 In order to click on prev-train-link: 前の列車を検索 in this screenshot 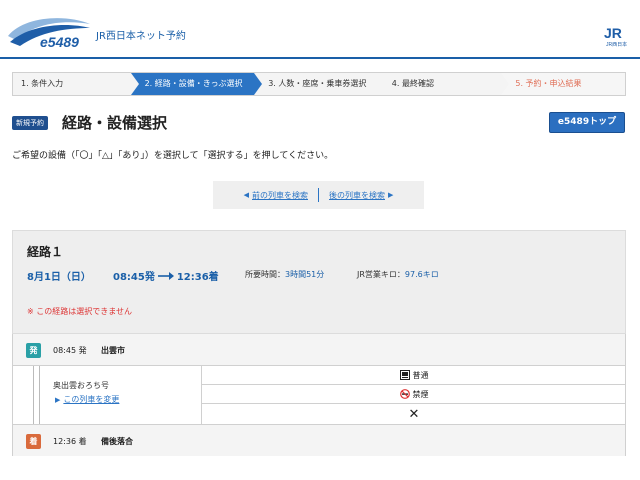, I will do `click(280, 195)`.